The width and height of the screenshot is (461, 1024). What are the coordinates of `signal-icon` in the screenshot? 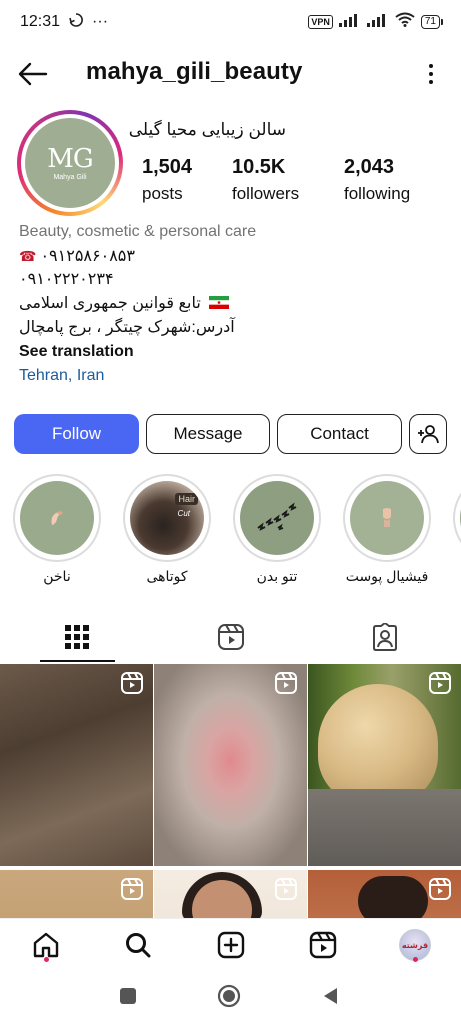 It's located at (349, 22).